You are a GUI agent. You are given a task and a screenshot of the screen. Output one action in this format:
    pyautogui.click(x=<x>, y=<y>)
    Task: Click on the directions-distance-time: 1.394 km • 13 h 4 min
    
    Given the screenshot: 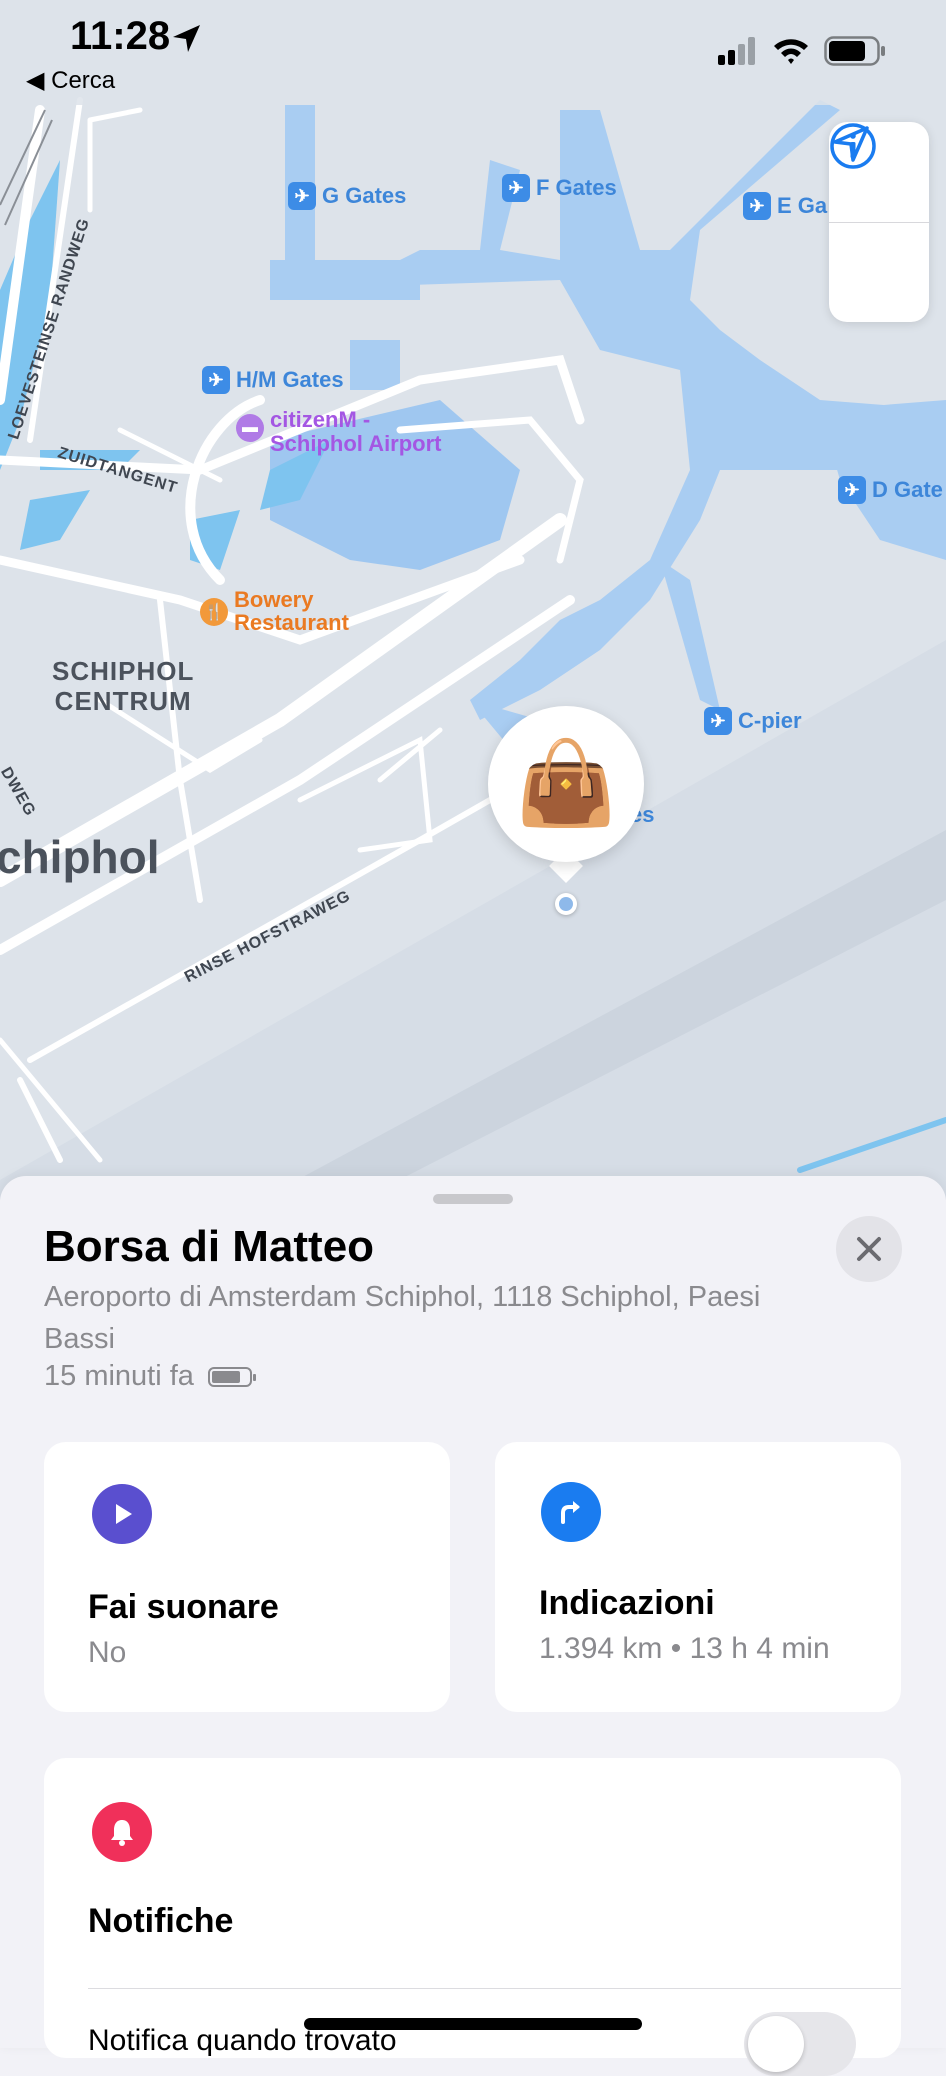 What is the action you would take?
    pyautogui.click(x=684, y=1648)
    